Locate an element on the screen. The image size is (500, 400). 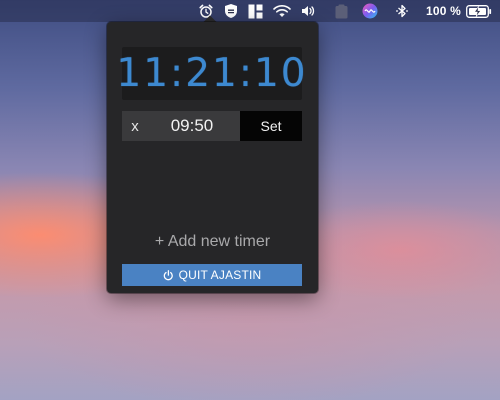
timer-row: x 09:50 Set is located at coordinates (212, 126).